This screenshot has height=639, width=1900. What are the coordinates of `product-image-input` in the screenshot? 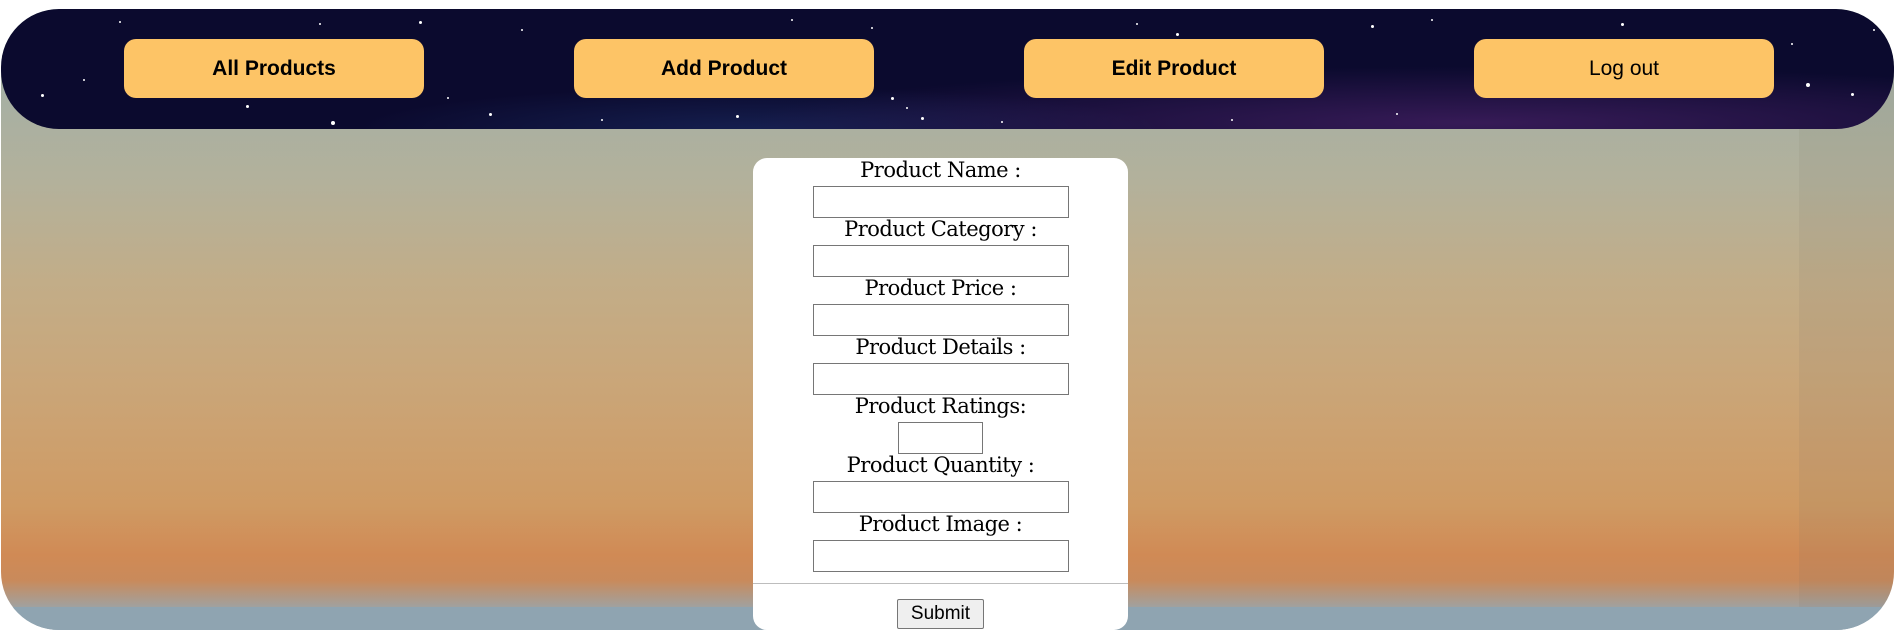 It's located at (941, 556).